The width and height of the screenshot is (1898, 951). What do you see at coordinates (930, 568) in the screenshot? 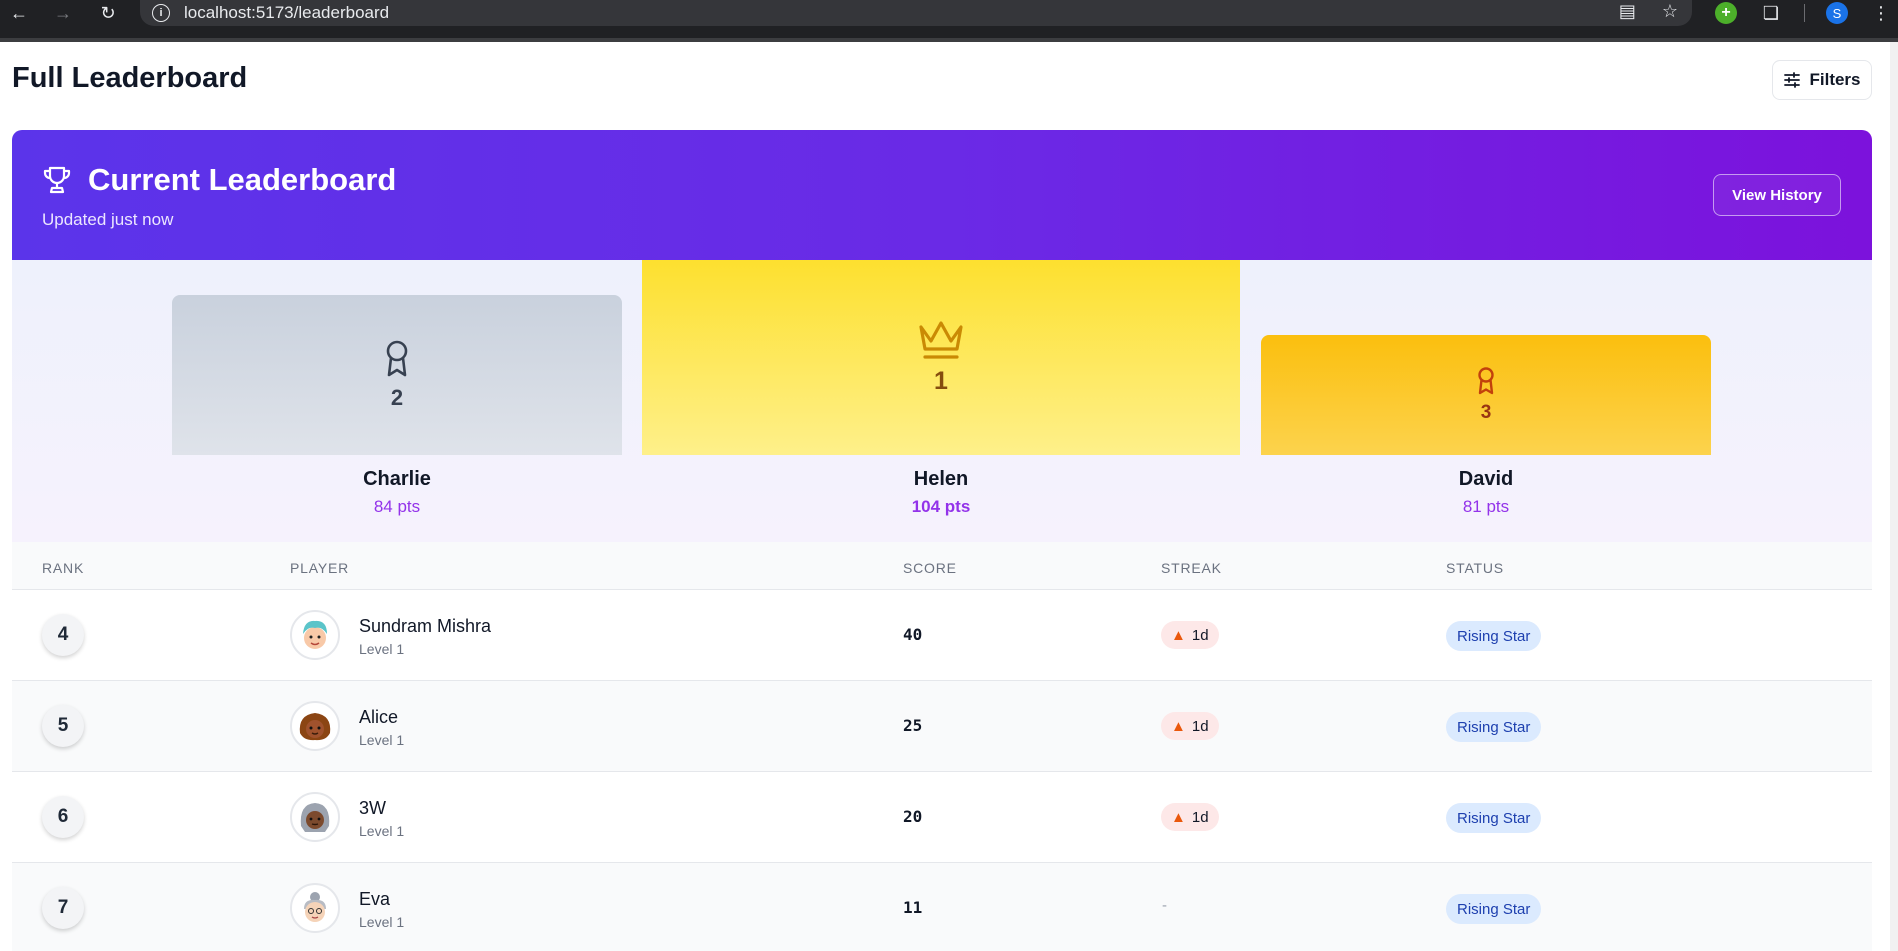
I see `column-score: SCORE` at bounding box center [930, 568].